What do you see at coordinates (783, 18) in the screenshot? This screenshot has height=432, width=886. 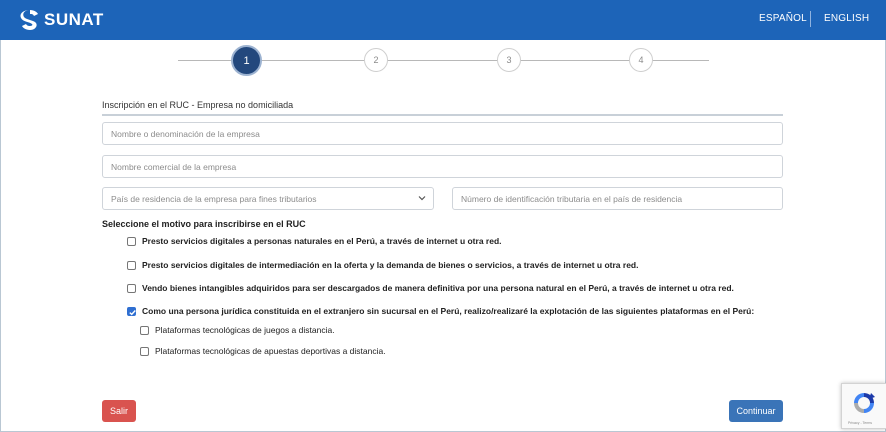 I see `language-spanish-link: ESPAÑOL` at bounding box center [783, 18].